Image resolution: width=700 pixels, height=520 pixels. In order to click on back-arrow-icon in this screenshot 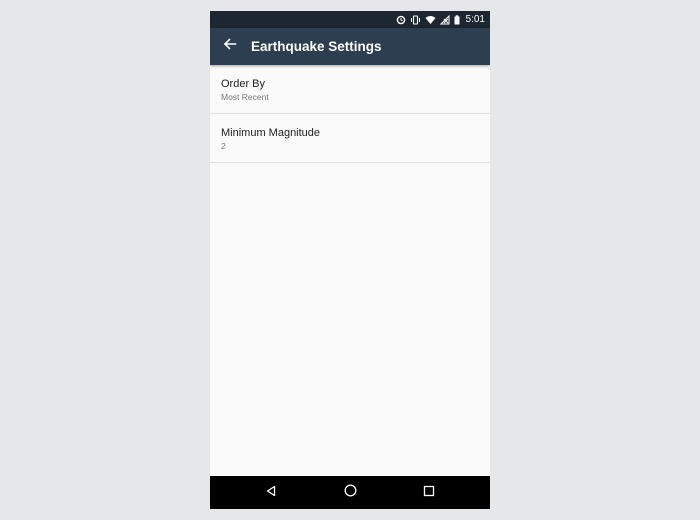, I will do `click(230, 46)`.